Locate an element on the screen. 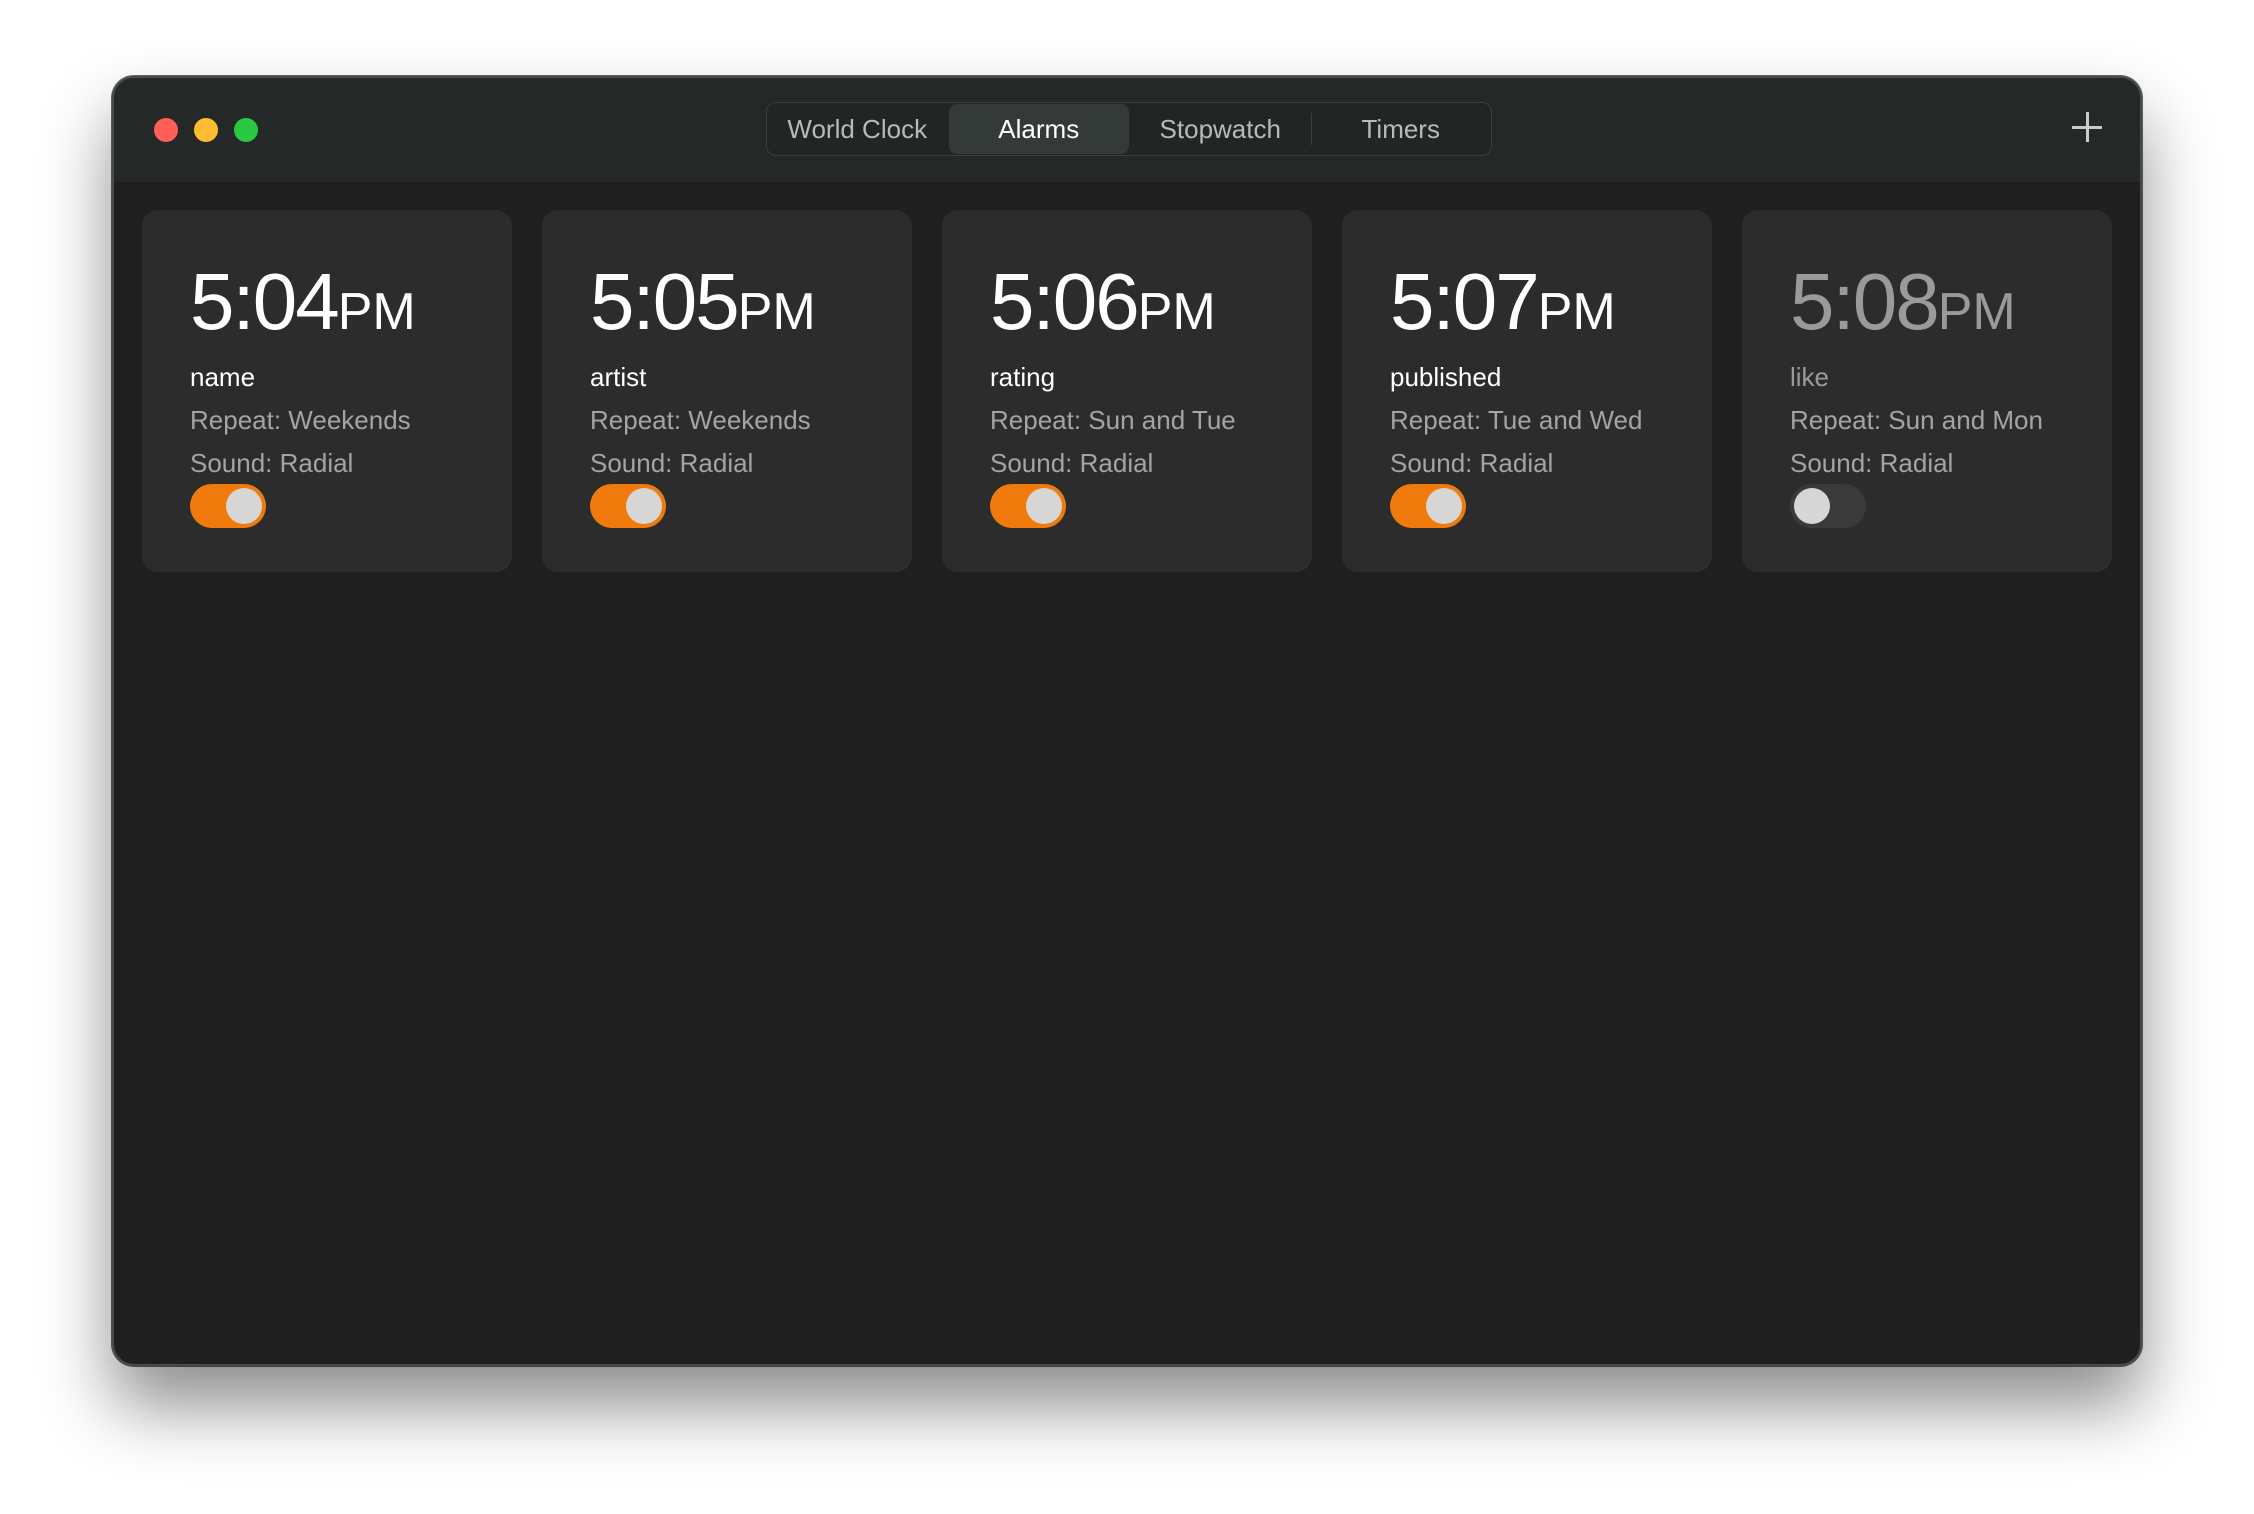 This screenshot has height=1514, width=2254. tab-stopwatch: Stopwatch is located at coordinates (1220, 129).